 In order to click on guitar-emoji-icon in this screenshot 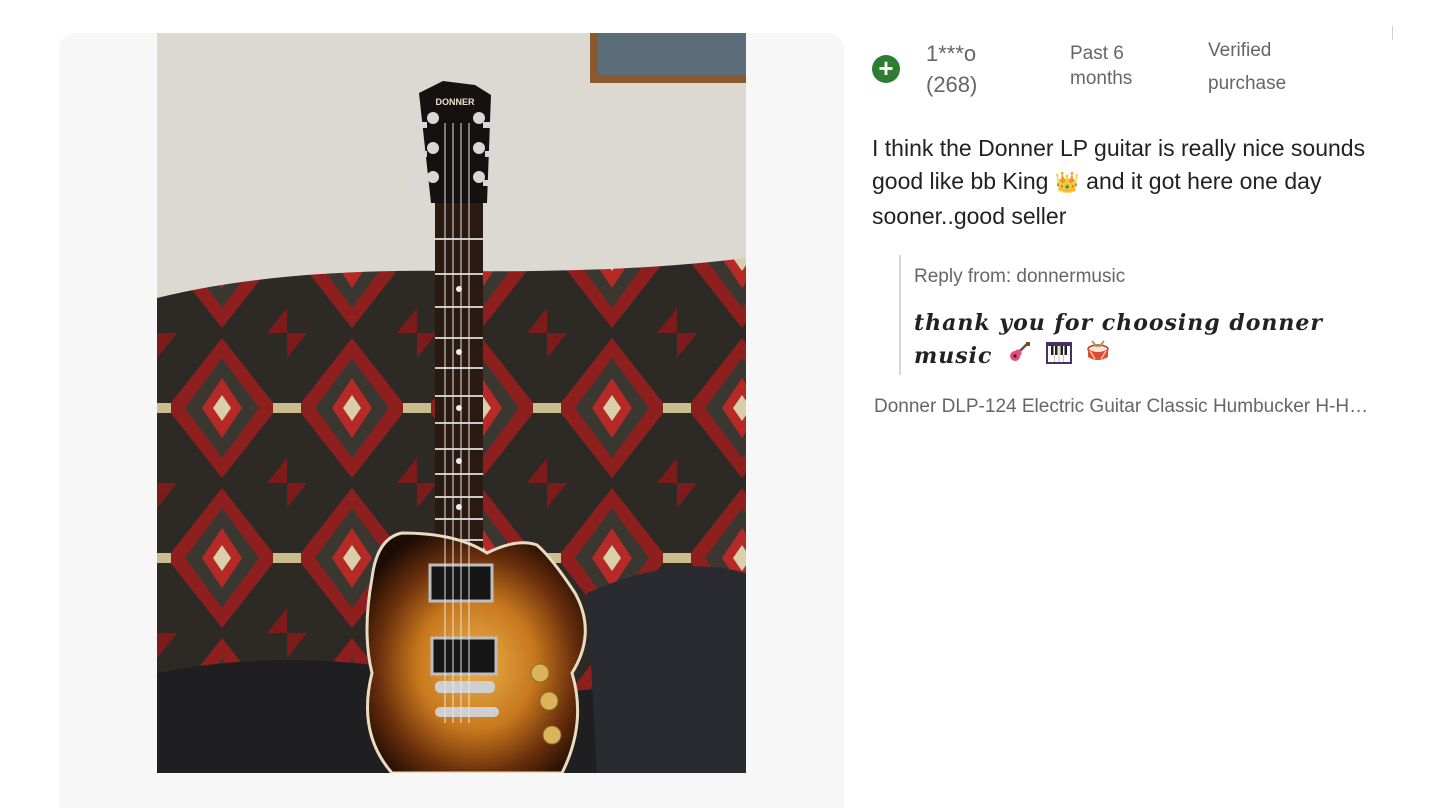, I will do `click(1019, 357)`.